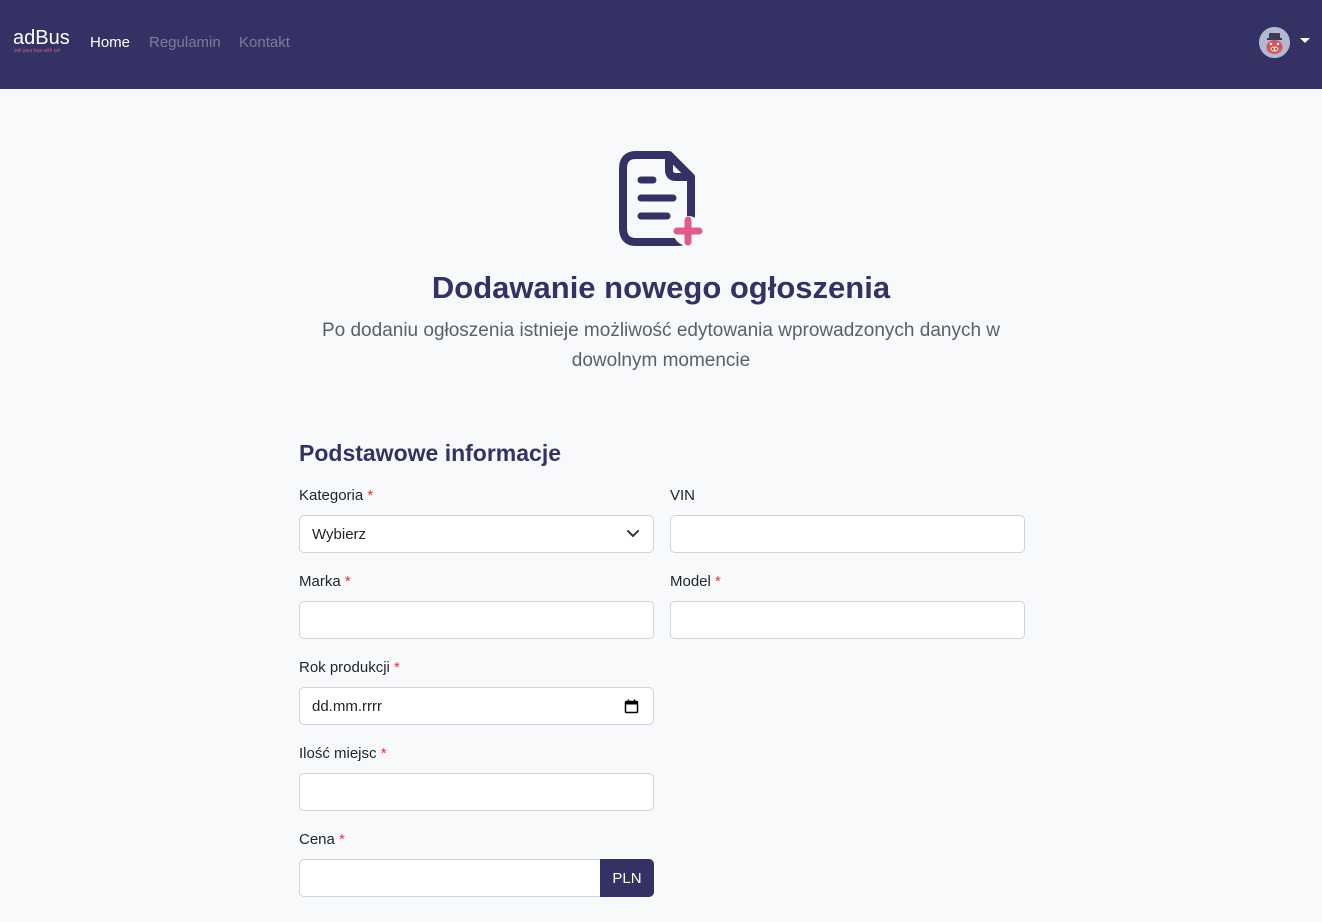 Image resolution: width=1322 pixels, height=922 pixels. What do you see at coordinates (430, 453) in the screenshot?
I see `section-title: Podstawowe informacje` at bounding box center [430, 453].